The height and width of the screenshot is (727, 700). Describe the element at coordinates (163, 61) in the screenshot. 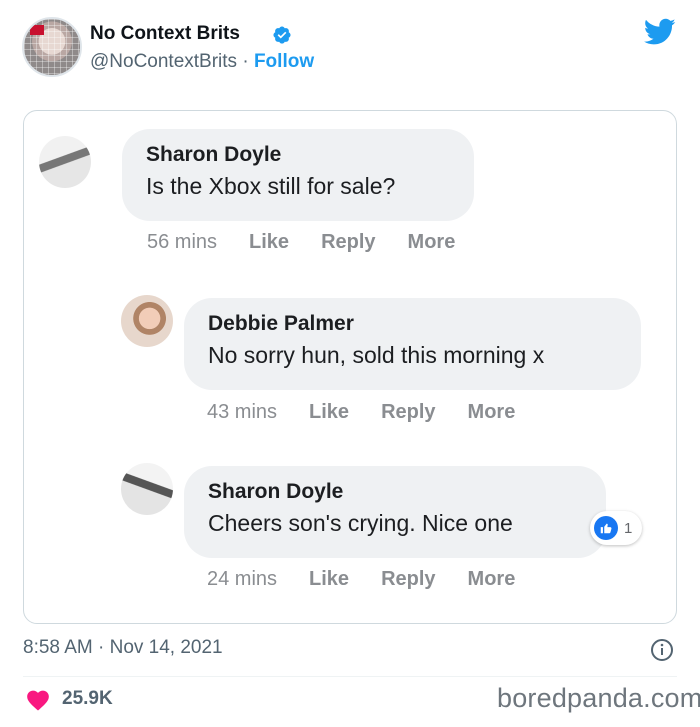

I see `author-handle: @NoContextBrits` at that location.